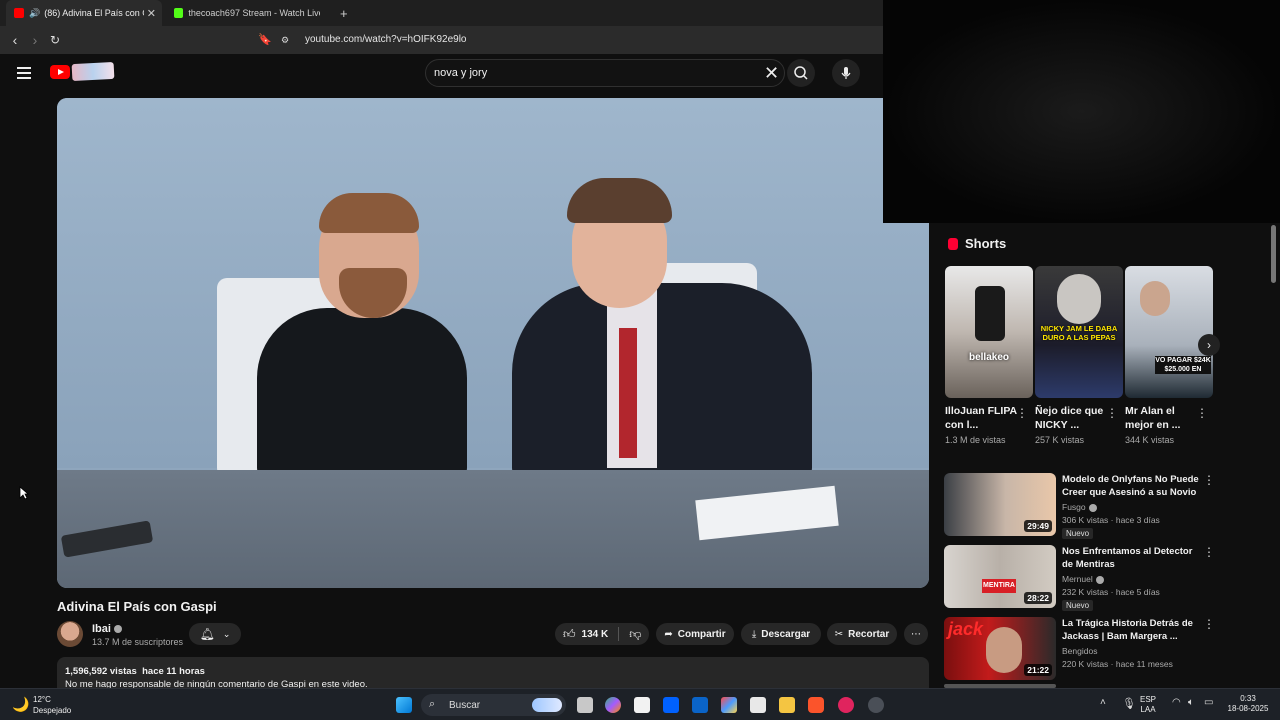 The height and width of the screenshot is (720, 1280). I want to click on shorts-next-button: ›, so click(1209, 345).